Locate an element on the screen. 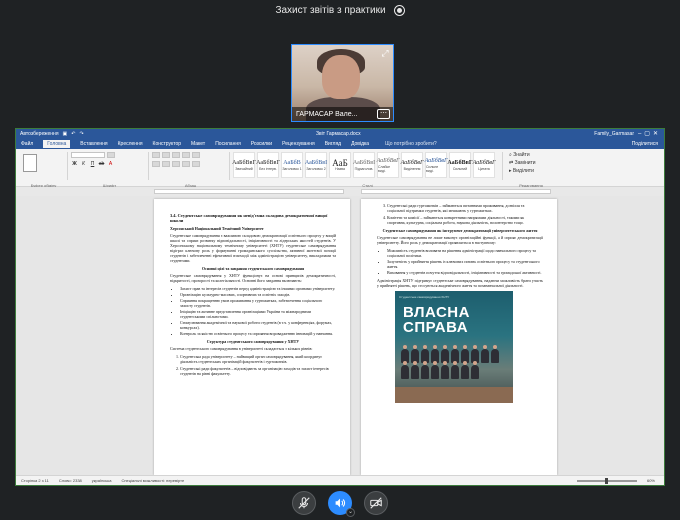 The image size is (680, 520). page-count: Сторінка 2 з 11 is located at coordinates (35, 480).